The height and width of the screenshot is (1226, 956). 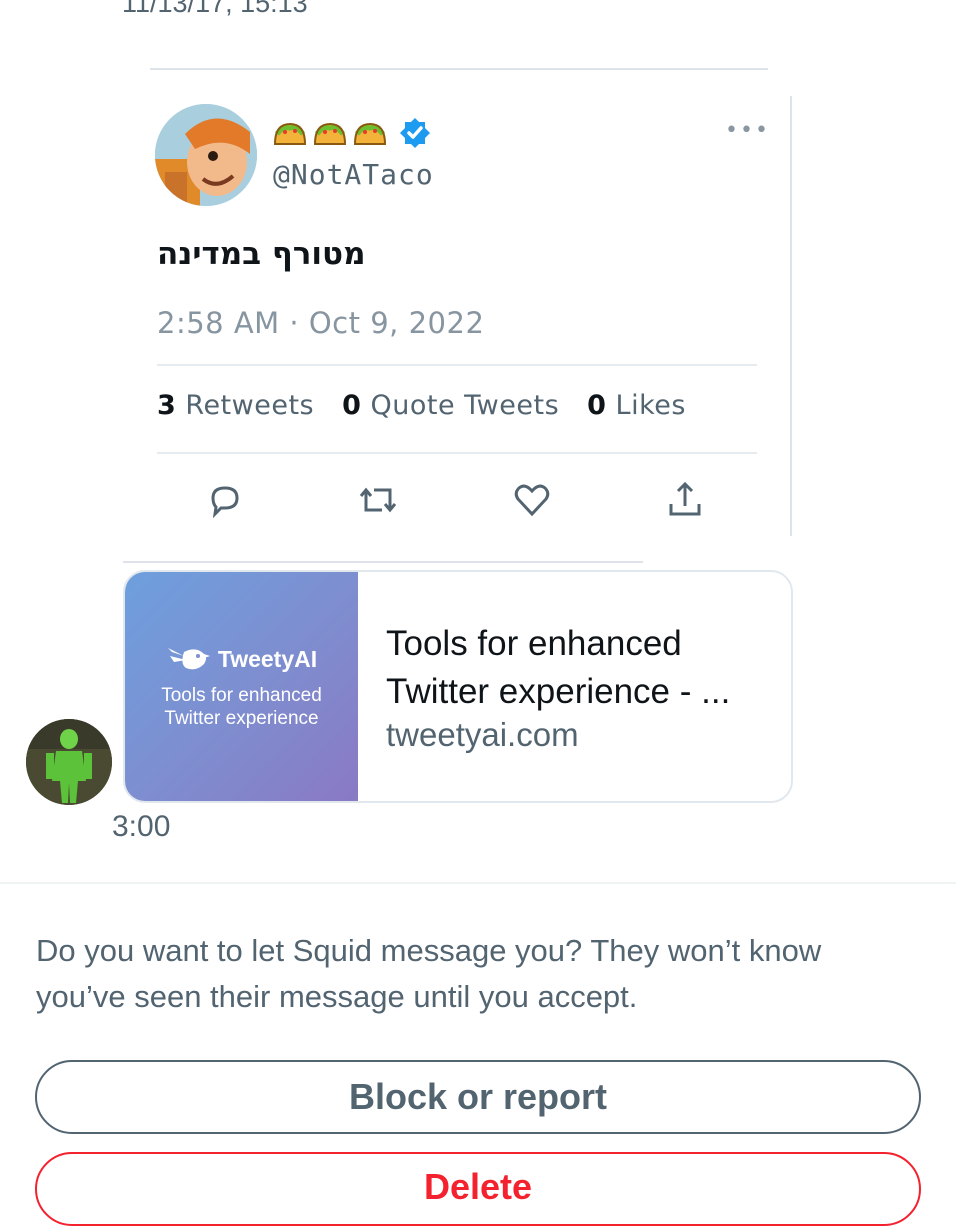 What do you see at coordinates (241, 718) in the screenshot?
I see `thumb-tagline-line2: Twitter experience` at bounding box center [241, 718].